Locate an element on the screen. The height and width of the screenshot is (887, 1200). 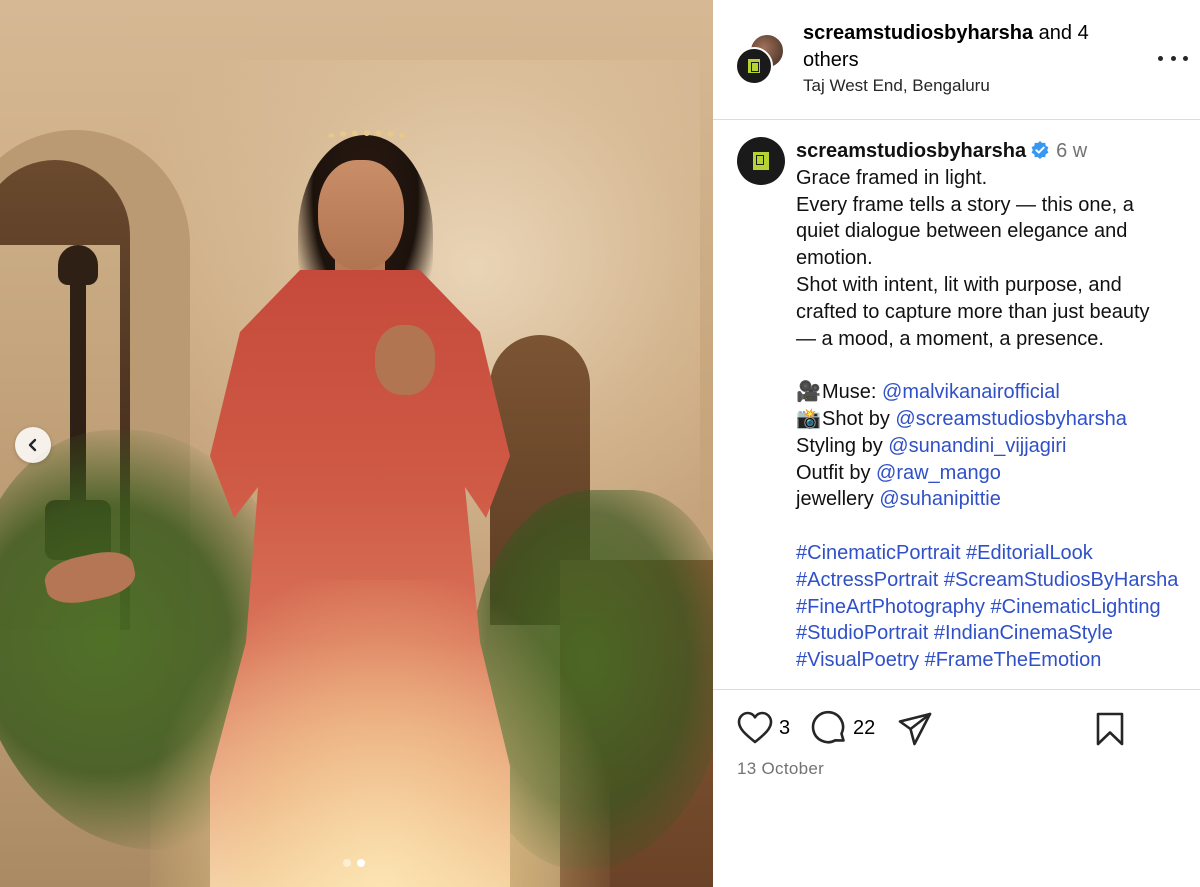
studio-logo-icon is located at coordinates (754, 66).